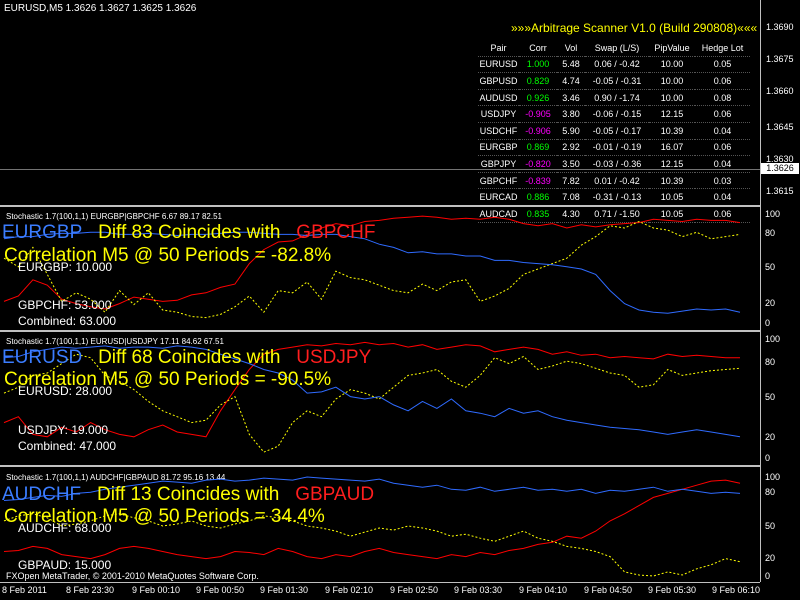  Describe the element at coordinates (498, 147) in the screenshot. I see `pair-cell: EURGBP` at that location.